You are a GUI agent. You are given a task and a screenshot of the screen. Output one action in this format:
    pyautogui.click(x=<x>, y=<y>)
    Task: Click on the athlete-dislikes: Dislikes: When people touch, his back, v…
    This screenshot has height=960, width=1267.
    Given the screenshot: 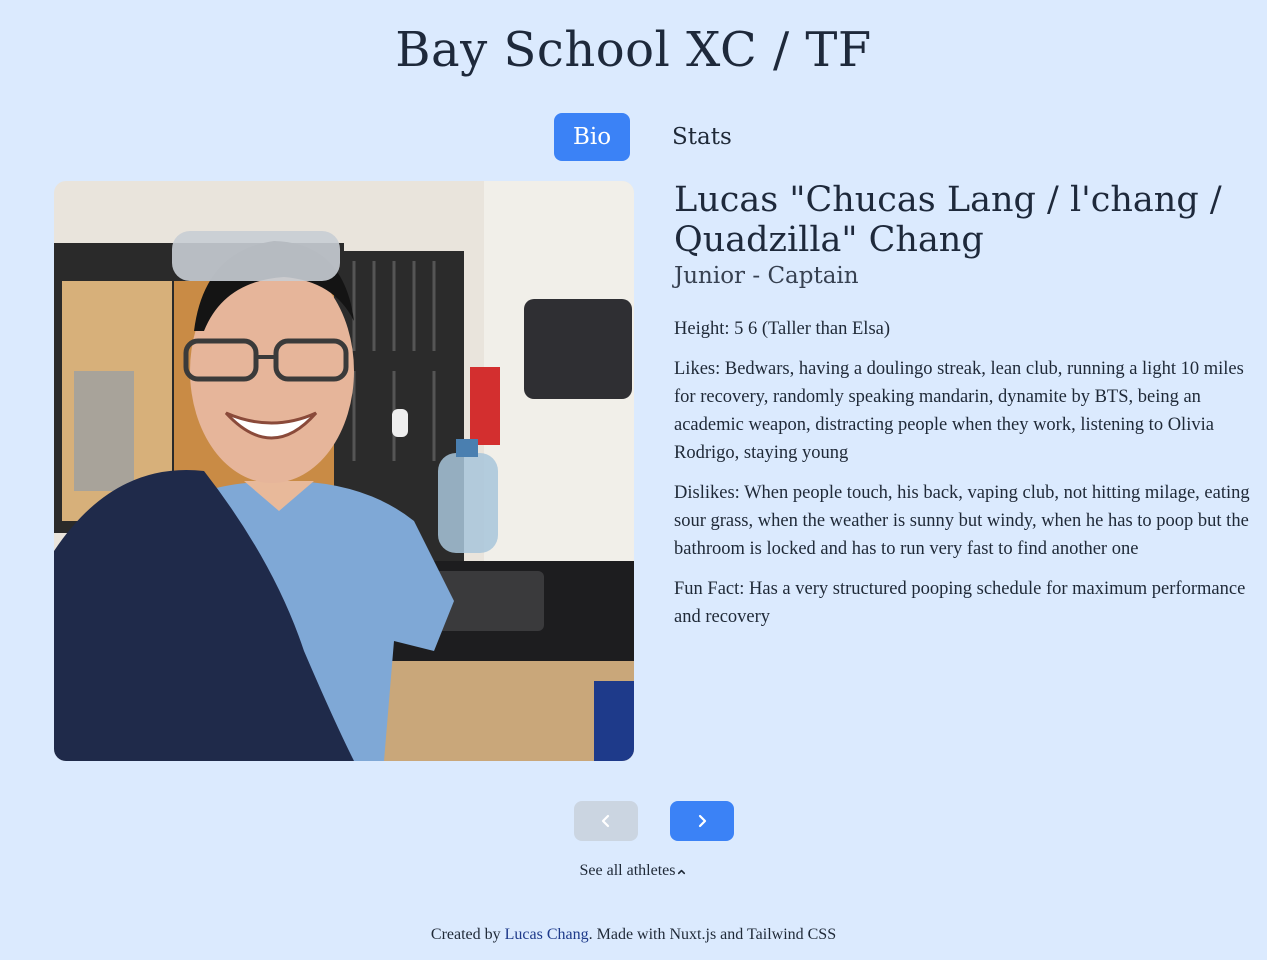 What is the action you would take?
    pyautogui.click(x=962, y=521)
    